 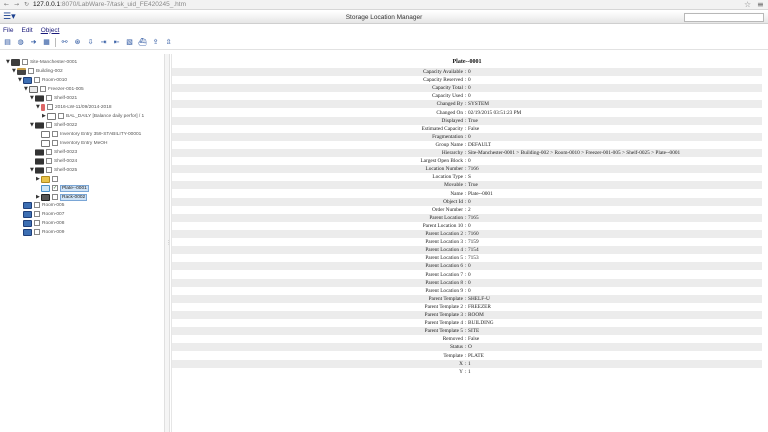 I want to click on properties-title: Plate--0001, so click(x=467, y=62).